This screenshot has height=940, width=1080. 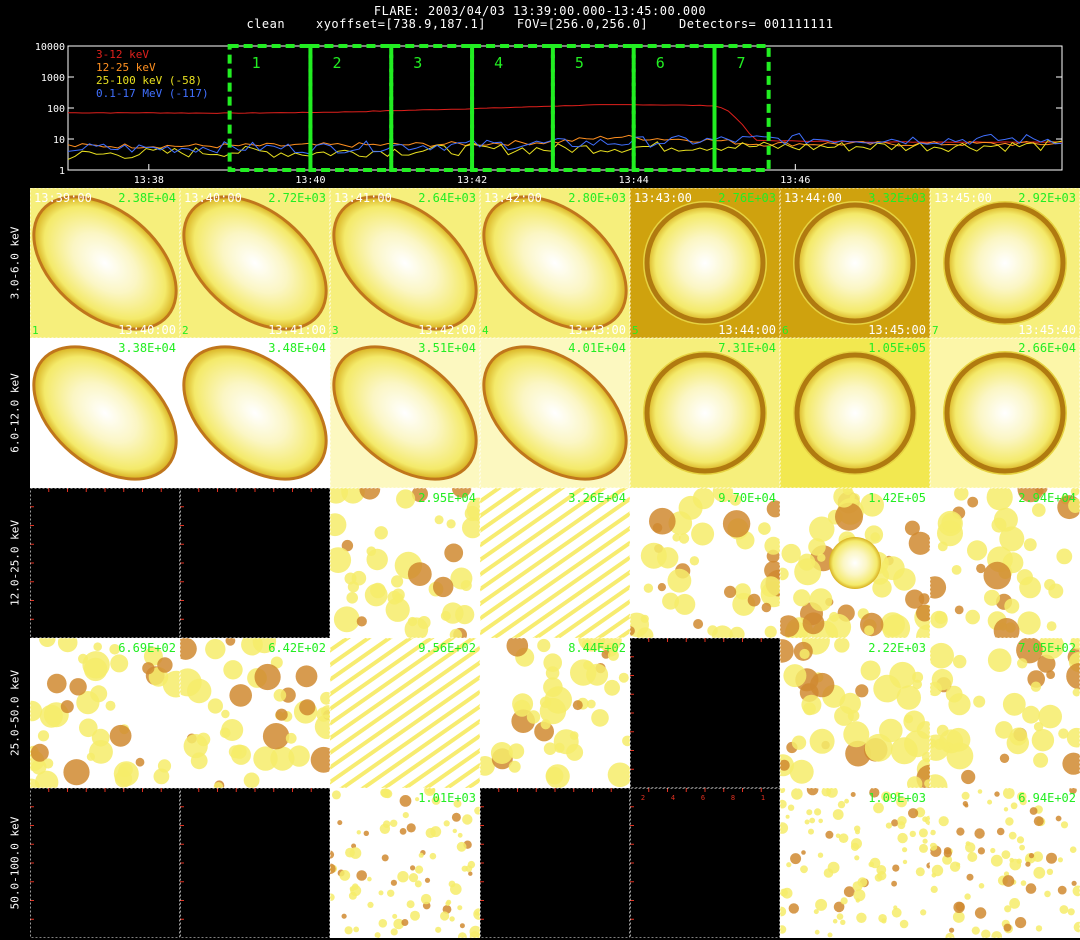 I want to click on tile-max-value: 2.92E+03, so click(x=1047, y=198).